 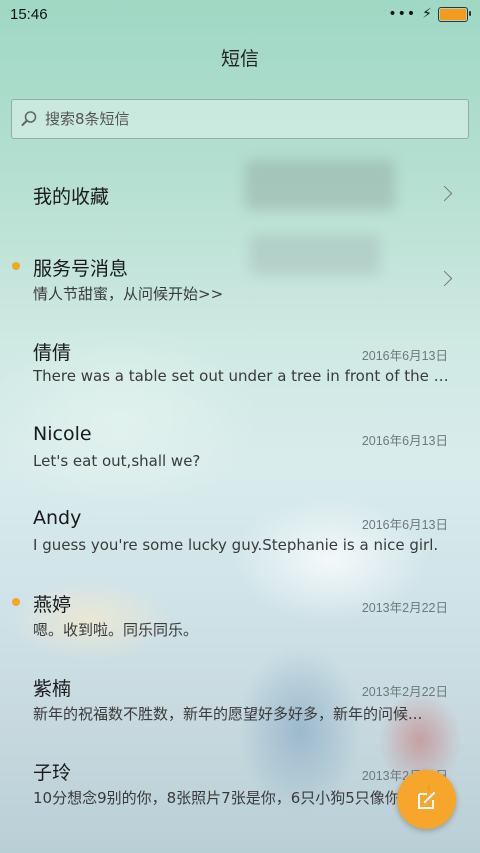 What do you see at coordinates (239, 59) in the screenshot?
I see `page-title: 短信` at bounding box center [239, 59].